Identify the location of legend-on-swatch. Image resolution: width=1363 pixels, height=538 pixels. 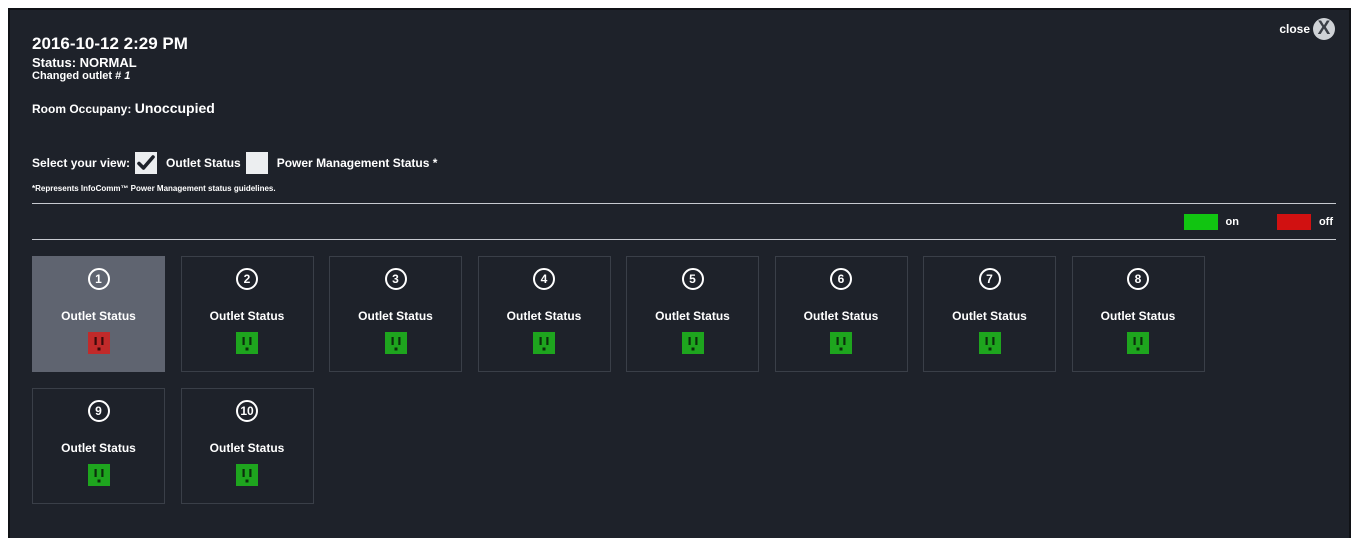
(1200, 222).